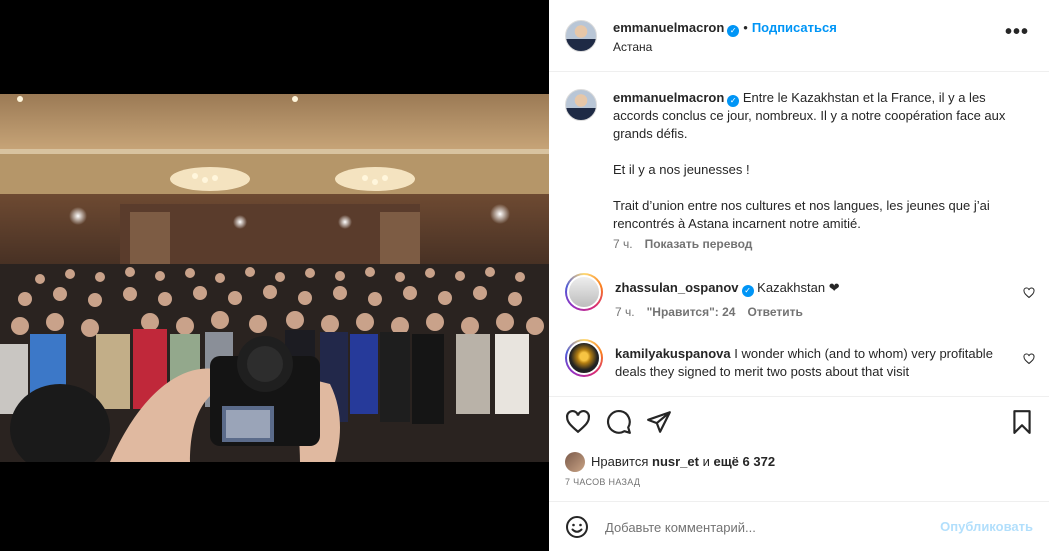  What do you see at coordinates (632, 47) in the screenshot?
I see `location-link: Астана` at bounding box center [632, 47].